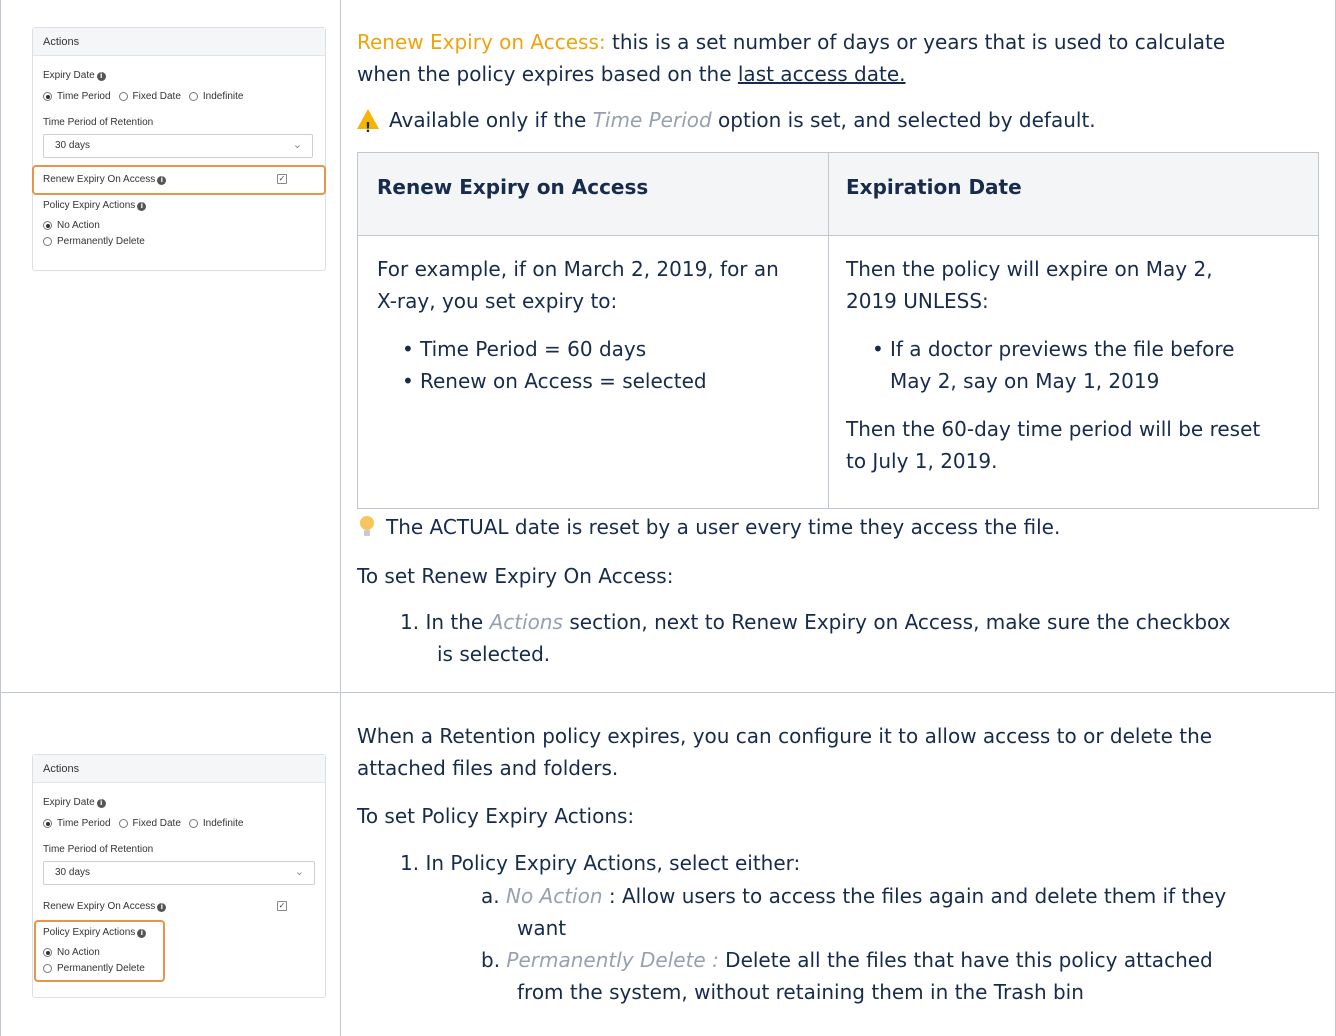 The width and height of the screenshot is (1336, 1036). What do you see at coordinates (95, 205) in the screenshot?
I see `policy-expiry-actions-label: Policy Expiry Actions i` at bounding box center [95, 205].